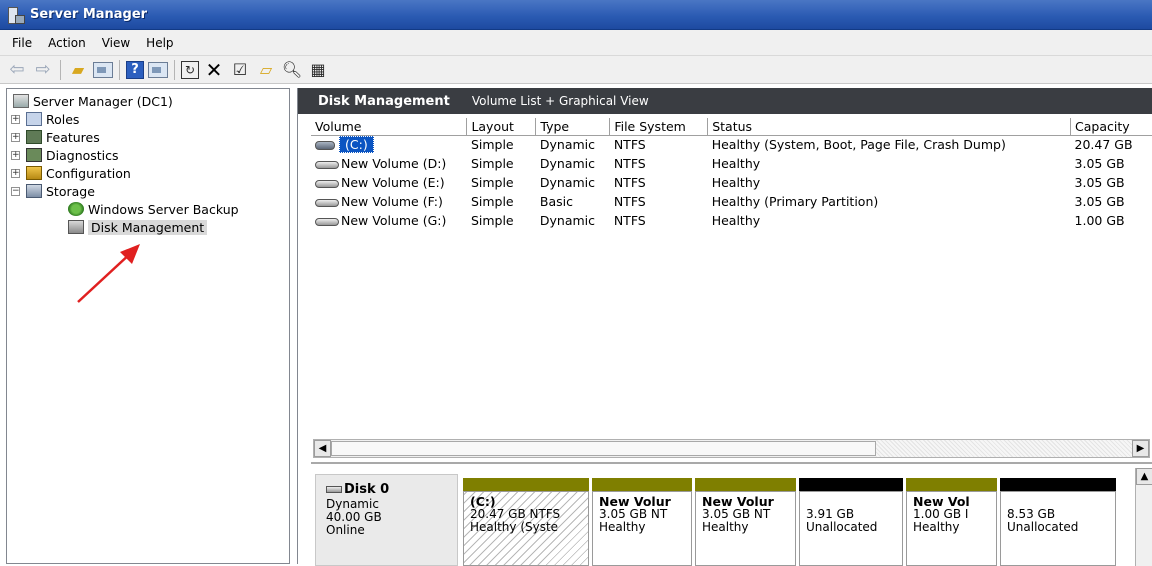 Image resolution: width=1152 pixels, height=566 pixels. What do you see at coordinates (148, 191) in the screenshot?
I see `tree-node-storage: − Storage` at bounding box center [148, 191].